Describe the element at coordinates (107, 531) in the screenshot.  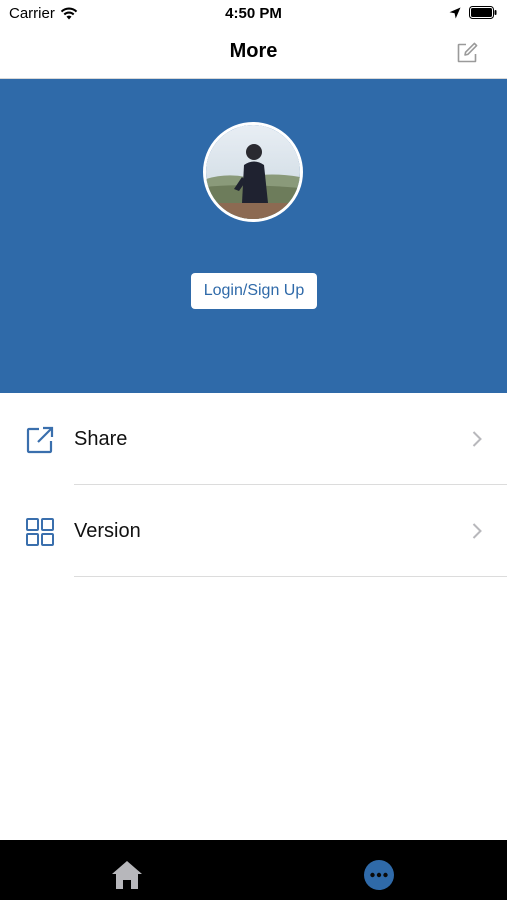
I see `menu-item-label: Version` at that location.